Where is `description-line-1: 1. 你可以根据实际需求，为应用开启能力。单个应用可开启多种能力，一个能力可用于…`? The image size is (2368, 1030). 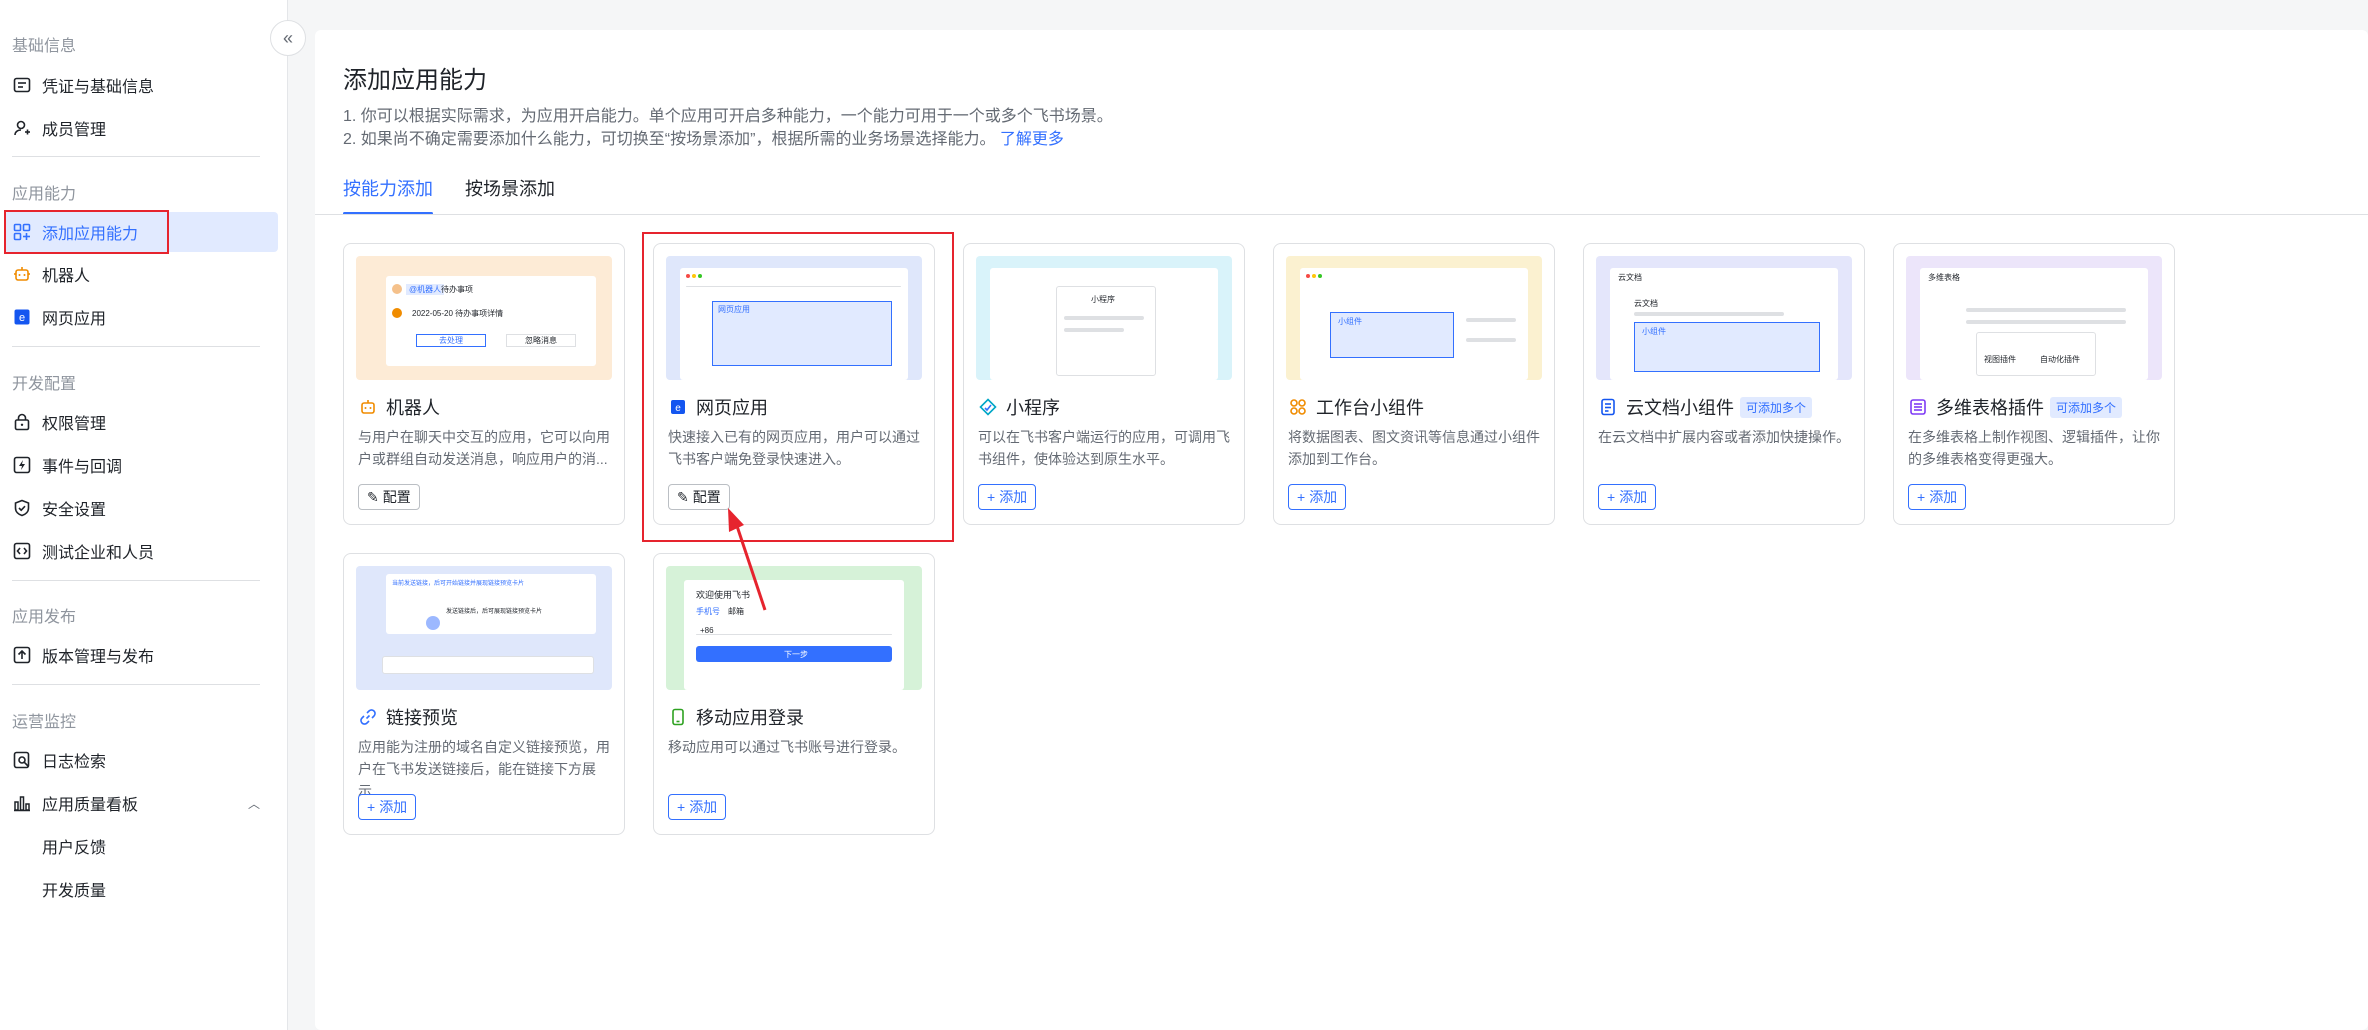
description-line-1: 1. 你可以根据实际需求，为应用开启能力。单个应用可开启多种能力，一个能力可用于… is located at coordinates (728, 116).